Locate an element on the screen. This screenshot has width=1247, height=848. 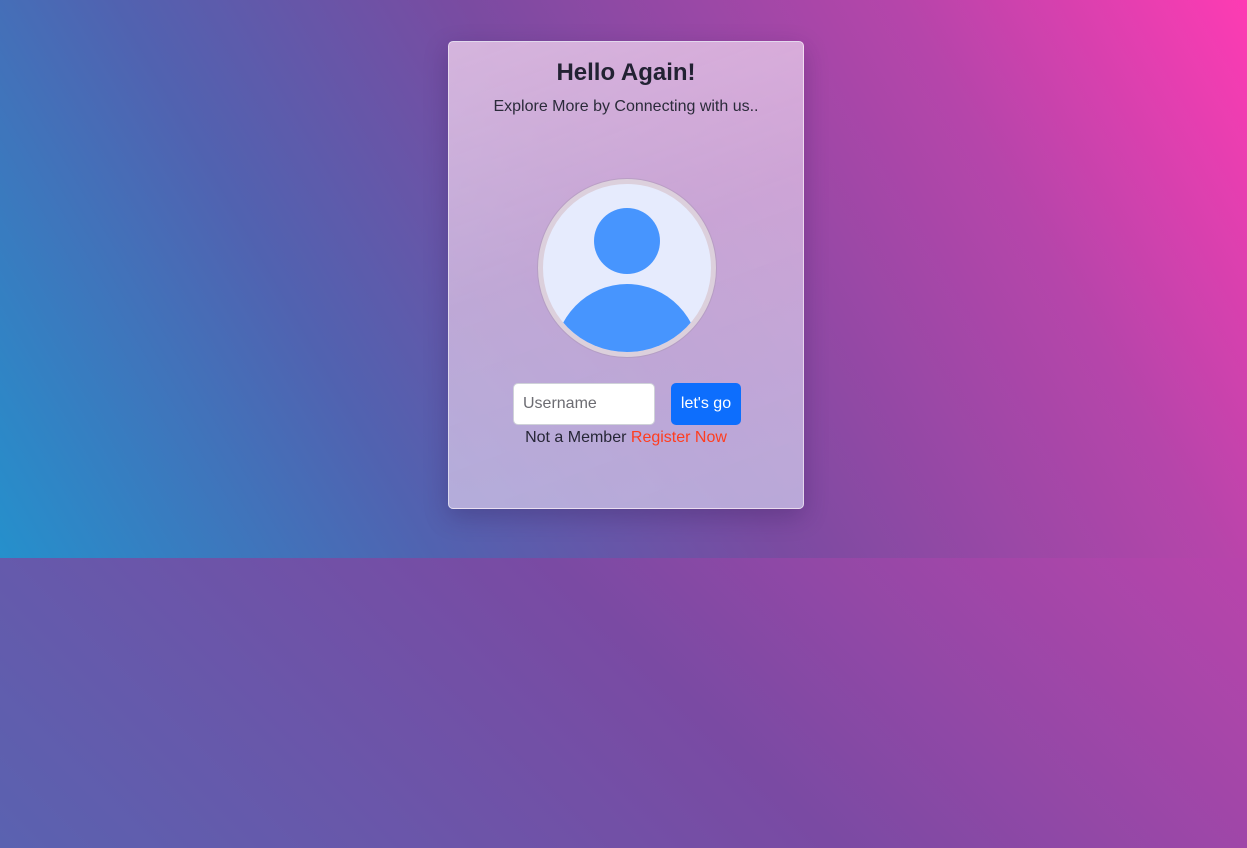
username-input is located at coordinates (584, 404).